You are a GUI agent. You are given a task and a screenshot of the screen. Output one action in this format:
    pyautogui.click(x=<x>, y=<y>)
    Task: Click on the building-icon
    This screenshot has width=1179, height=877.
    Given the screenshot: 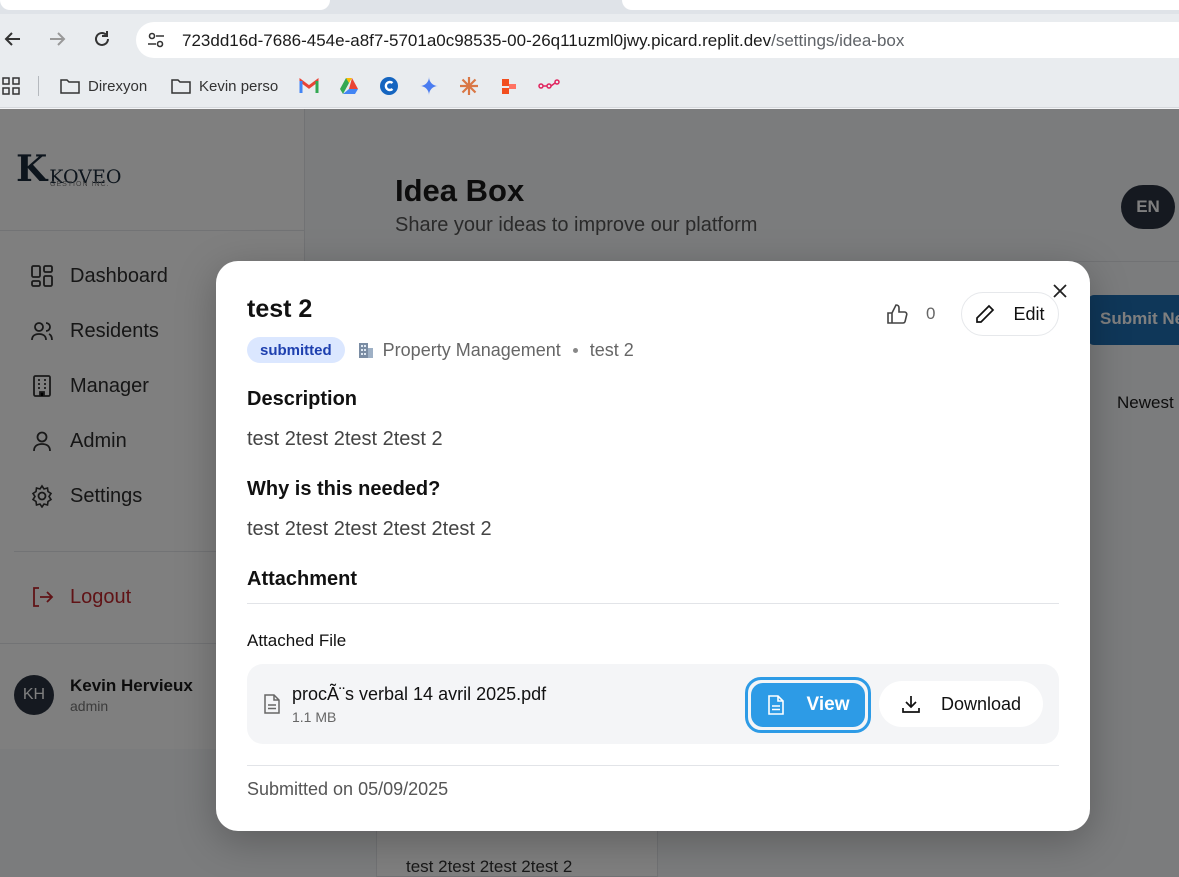 What is the action you would take?
    pyautogui.click(x=365, y=350)
    